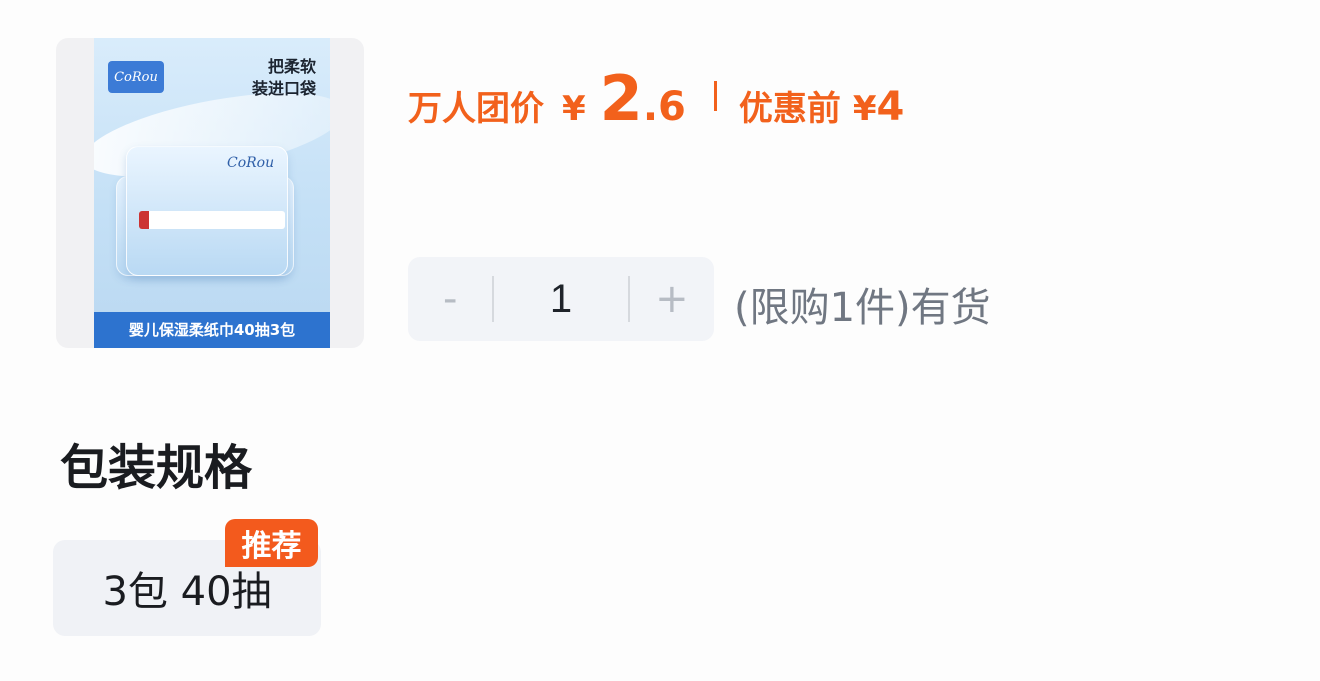  I want to click on group-price-label: 万人团价, so click(476, 109).